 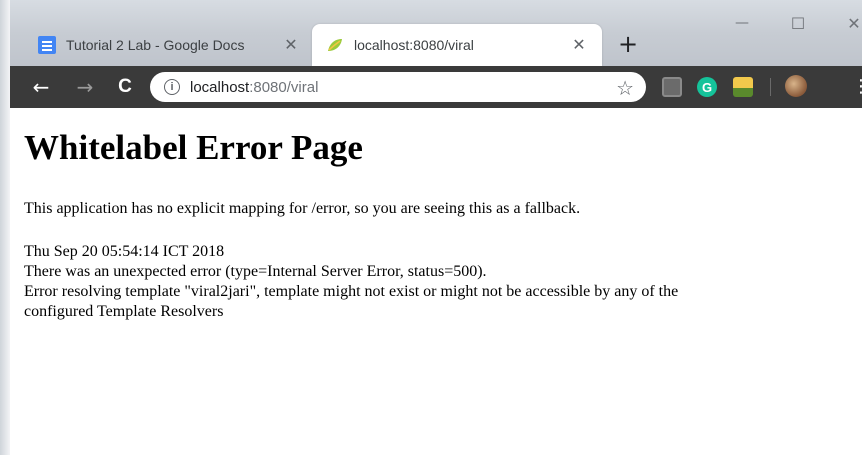 I want to click on back-button: ←, so click(x=41, y=87).